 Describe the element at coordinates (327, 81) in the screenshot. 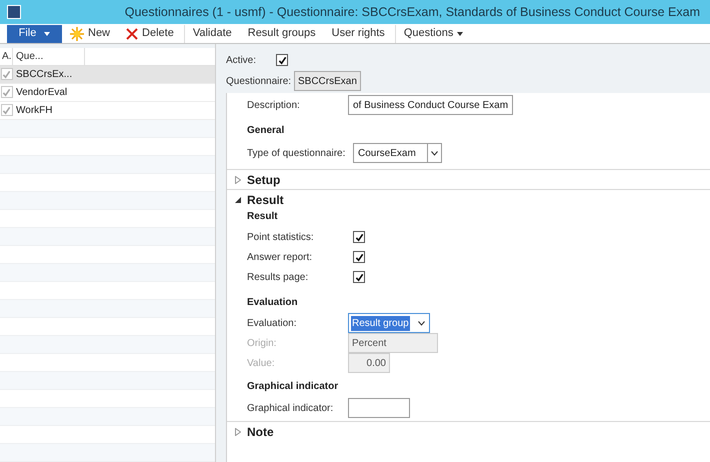

I see `questionnaire-field: SBCCrsExan` at that location.